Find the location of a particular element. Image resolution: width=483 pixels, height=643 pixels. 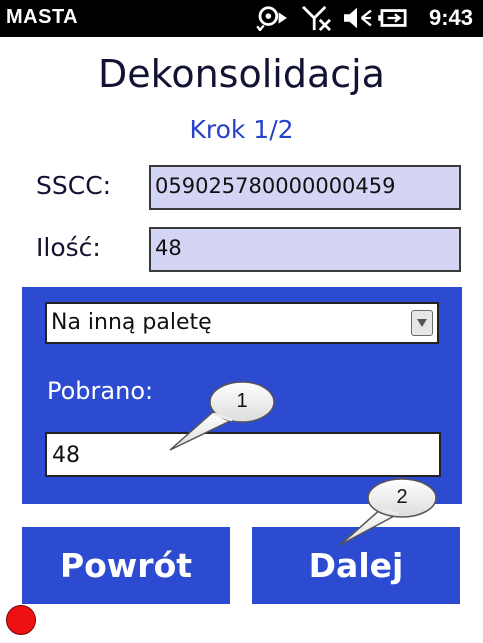

callout-number-1: 1 is located at coordinates (242, 401).